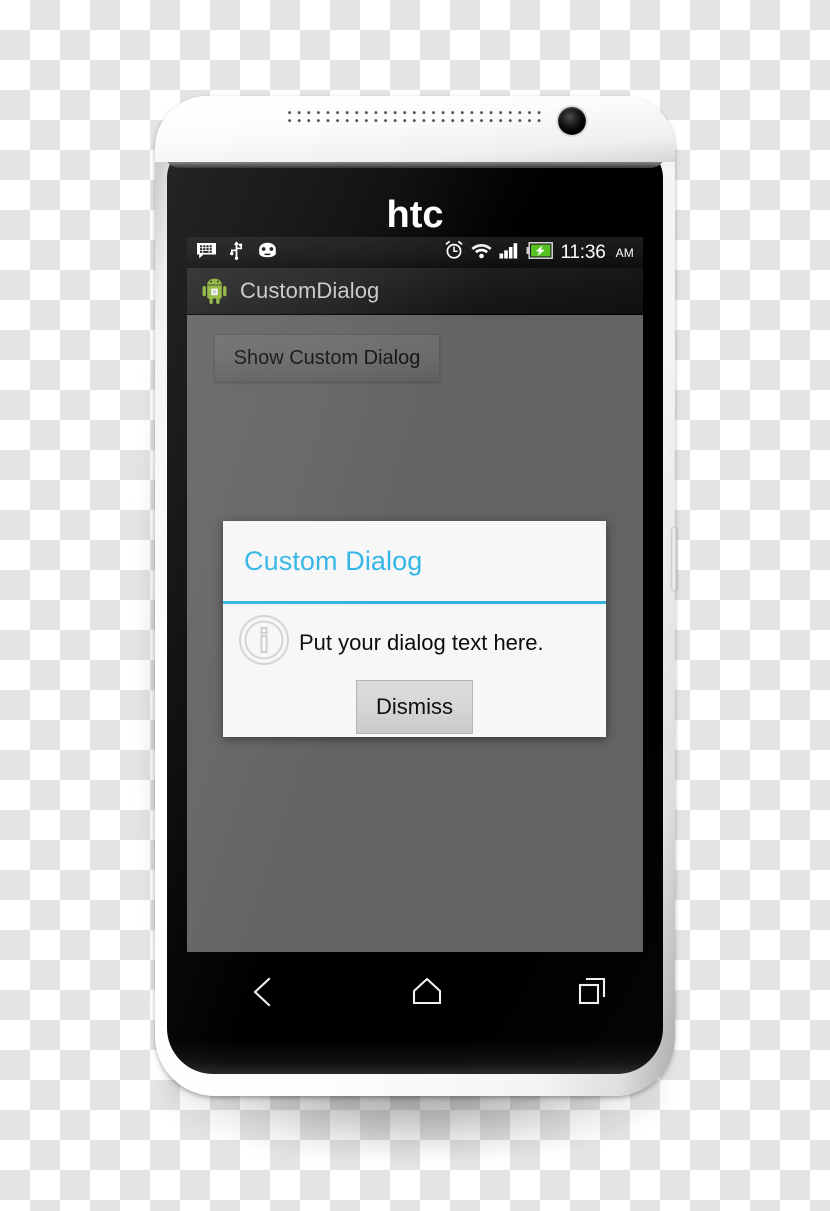 This screenshot has width=830, height=1211. I want to click on home-button, so click(427, 993).